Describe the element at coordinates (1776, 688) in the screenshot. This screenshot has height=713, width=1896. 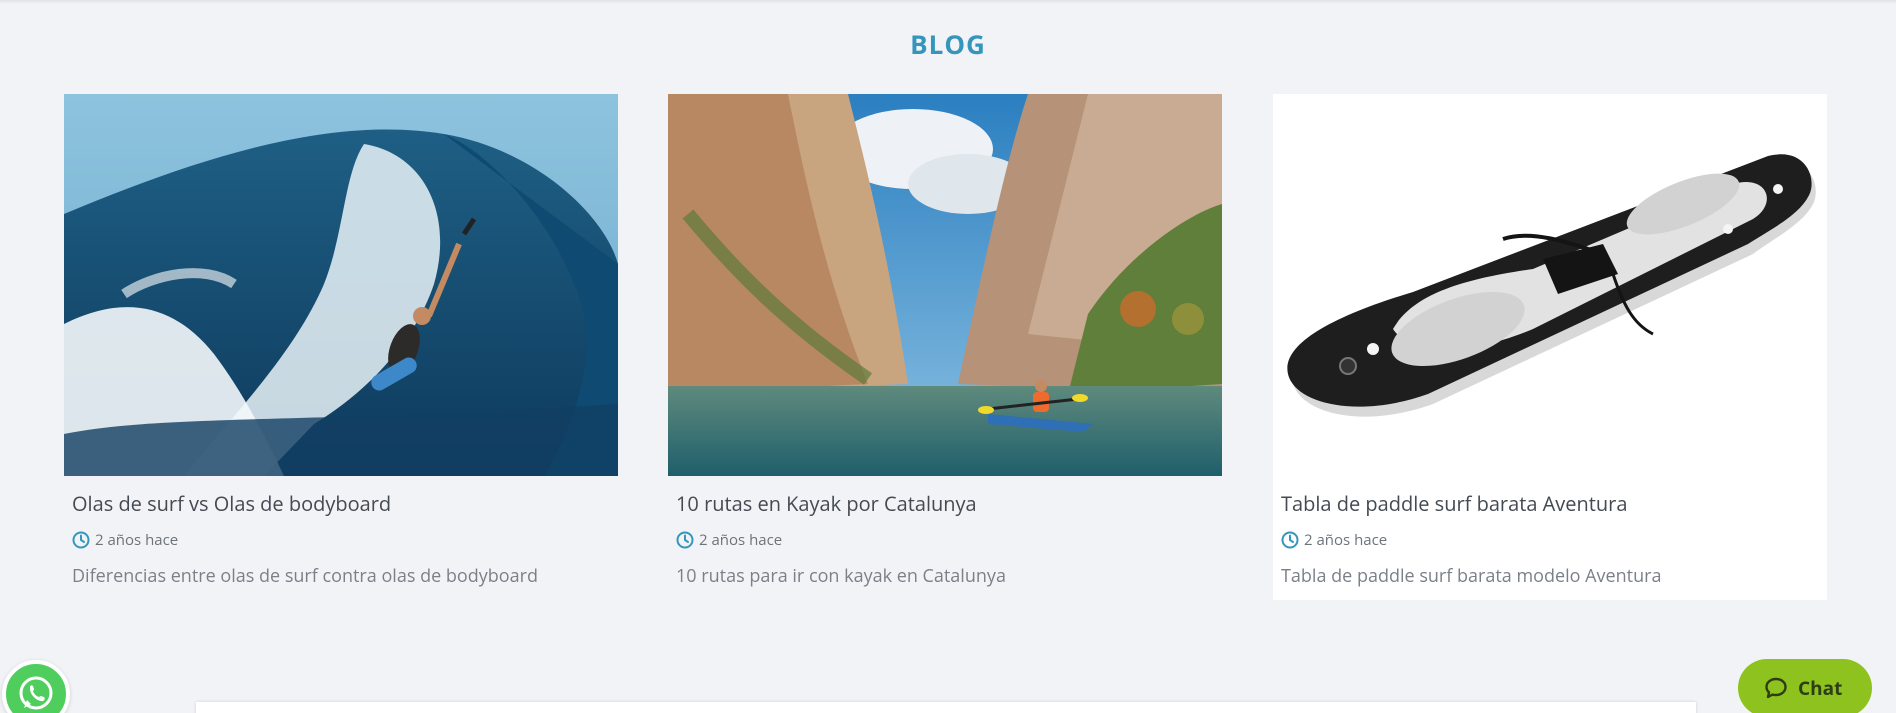
I see `chat-bubble-icon` at that location.